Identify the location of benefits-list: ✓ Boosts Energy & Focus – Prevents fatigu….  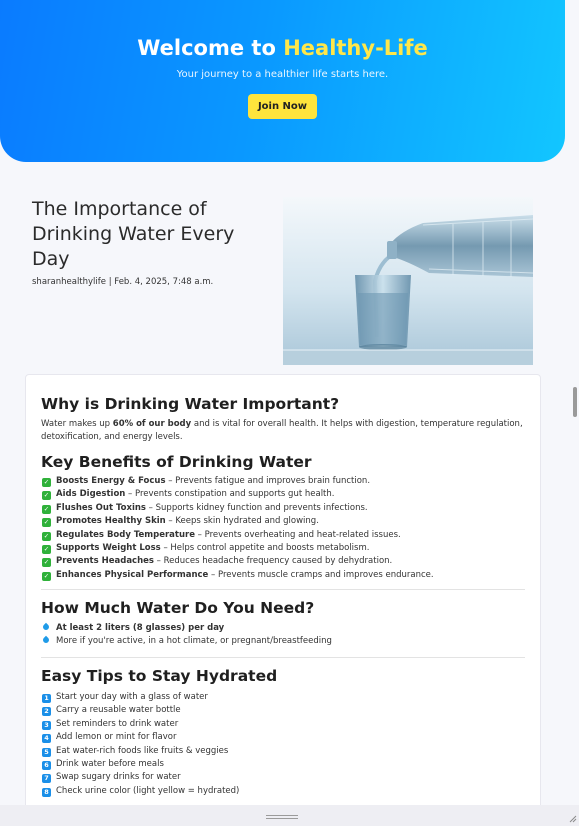
(238, 528).